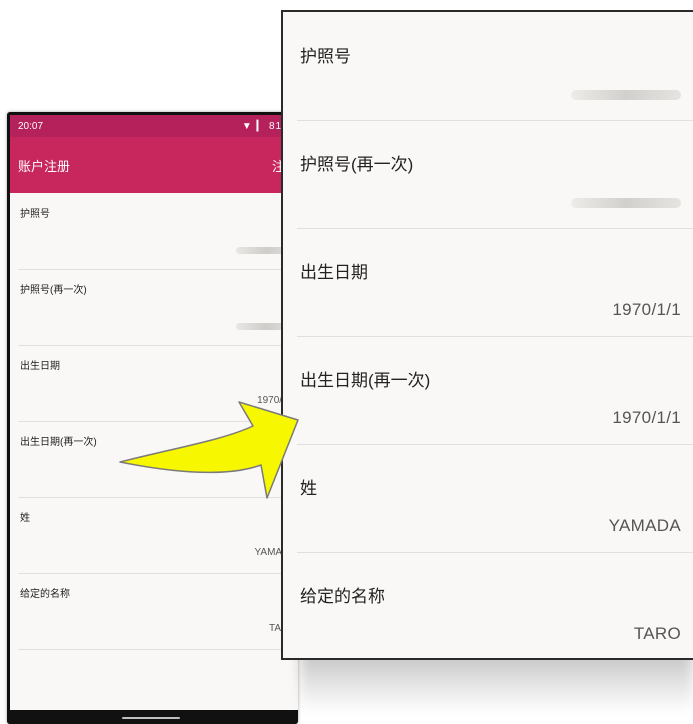 This screenshot has width=693, height=724. What do you see at coordinates (31, 126) in the screenshot?
I see `status-time: 20:07` at bounding box center [31, 126].